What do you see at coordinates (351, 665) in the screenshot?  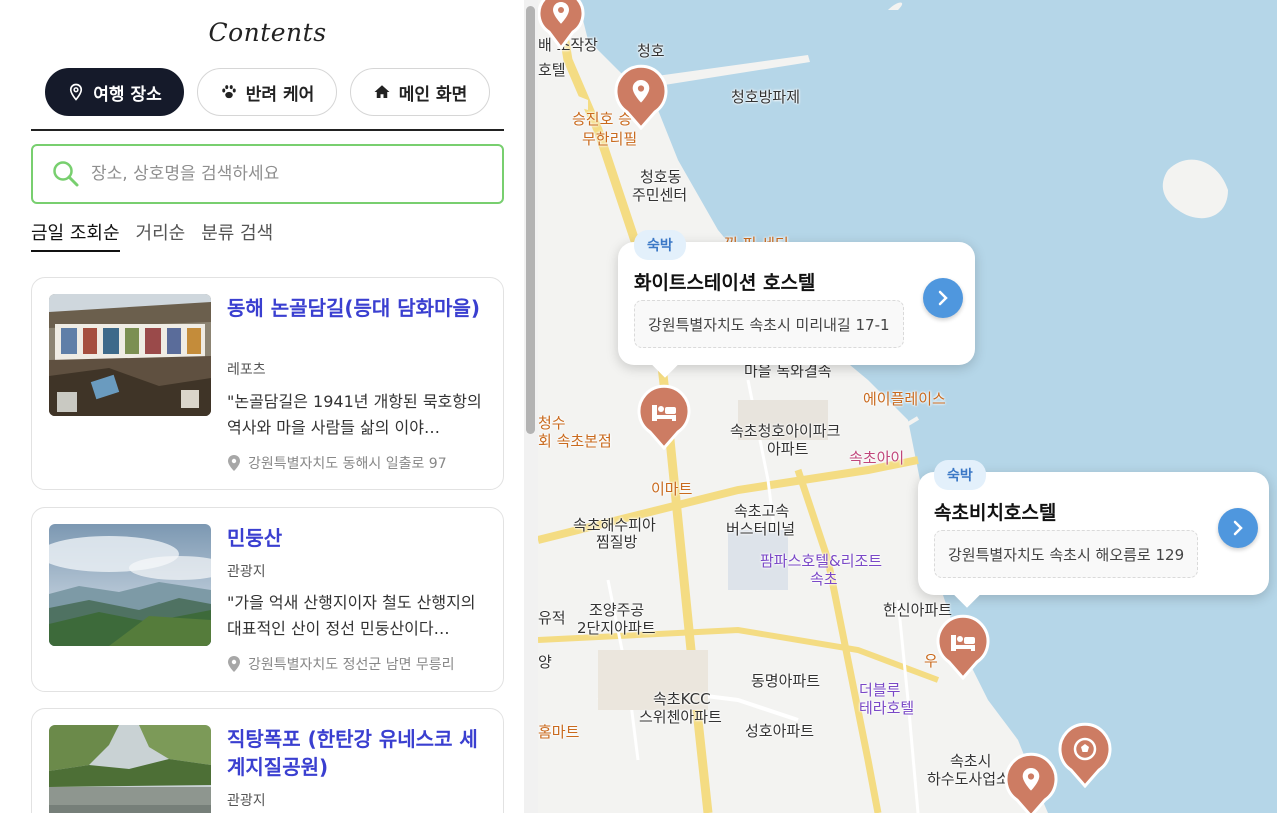 I see `address-text: 강원특별자치도 정선군 남면 무릉리` at bounding box center [351, 665].